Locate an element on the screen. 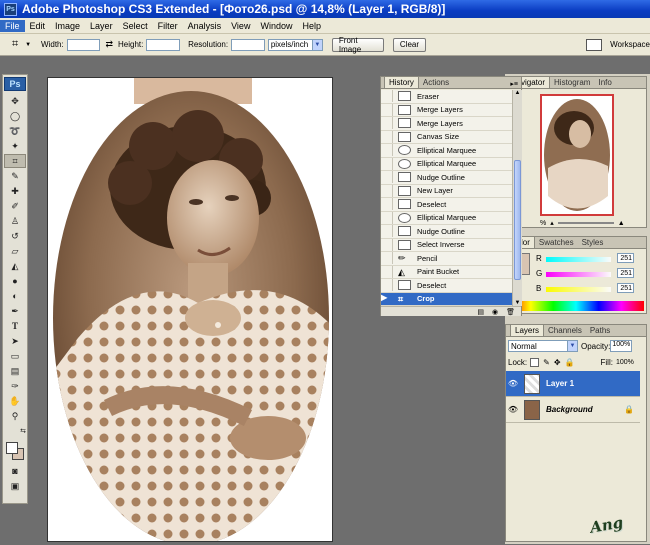 Image resolution: width=650 pixels, height=545 pixels. tool-preset-dropdown-icon: ▼ is located at coordinates (28, 45).